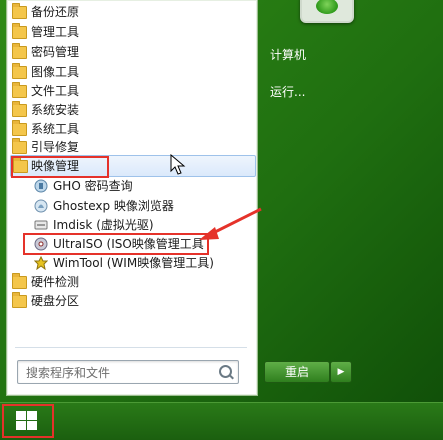 The width and height of the screenshot is (443, 440). Describe the element at coordinates (131, 12) in the screenshot. I see `folder-item-backup: 备份还原` at that location.